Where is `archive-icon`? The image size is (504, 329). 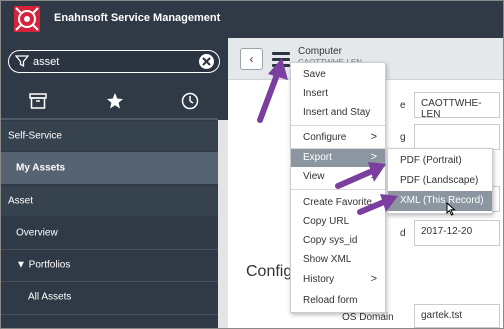
archive-icon is located at coordinates (38, 101).